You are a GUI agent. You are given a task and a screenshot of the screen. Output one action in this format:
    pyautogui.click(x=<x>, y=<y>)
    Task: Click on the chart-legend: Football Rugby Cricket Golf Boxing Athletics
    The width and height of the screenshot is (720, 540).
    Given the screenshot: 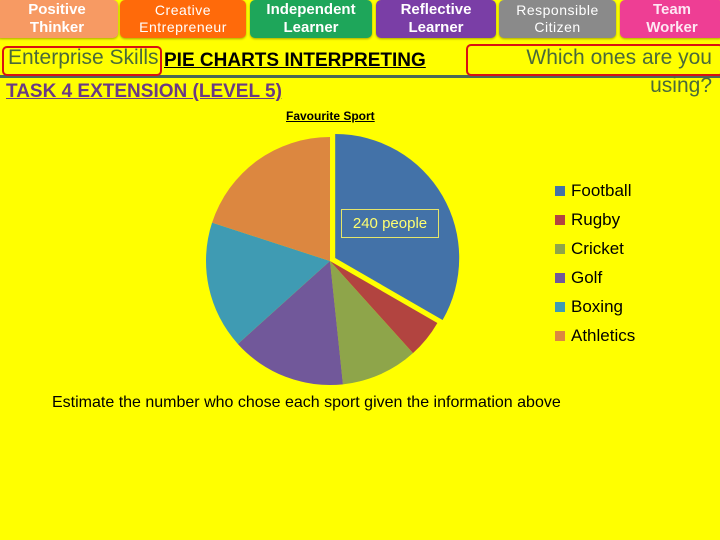 What is the action you would take?
    pyautogui.click(x=595, y=263)
    